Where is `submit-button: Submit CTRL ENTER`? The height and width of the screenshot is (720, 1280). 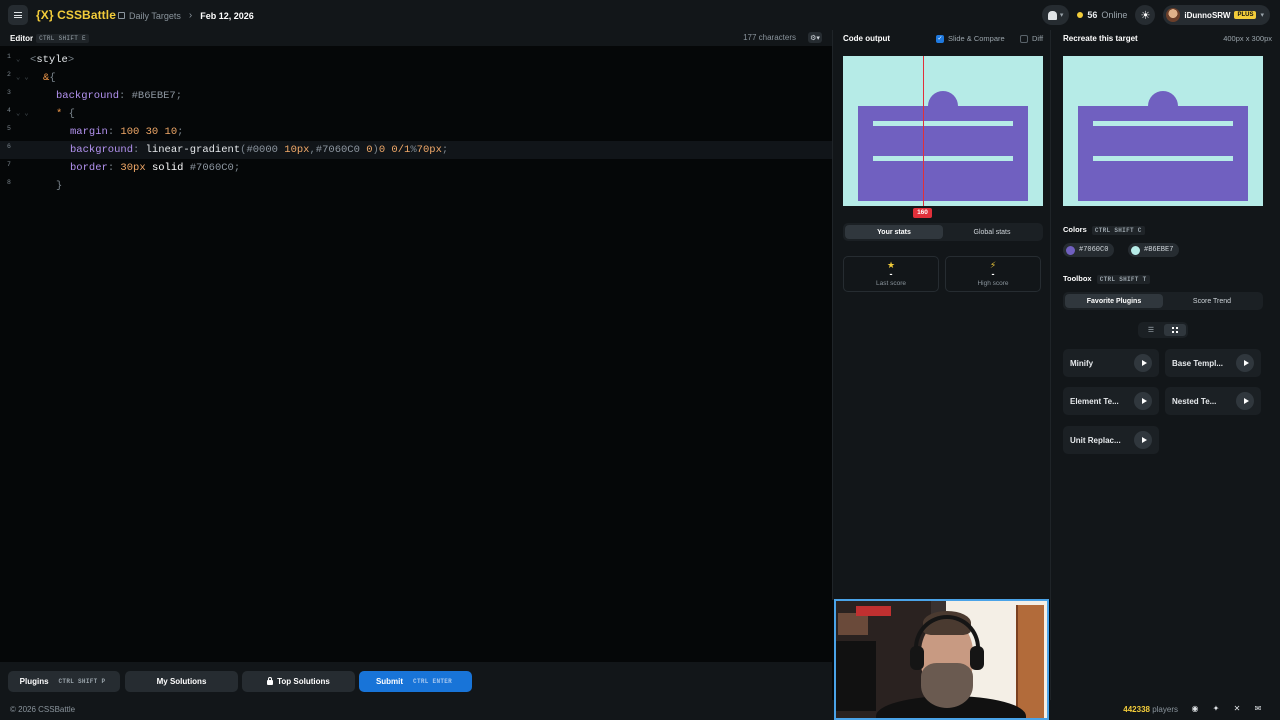 submit-button: Submit CTRL ENTER is located at coordinates (415, 681).